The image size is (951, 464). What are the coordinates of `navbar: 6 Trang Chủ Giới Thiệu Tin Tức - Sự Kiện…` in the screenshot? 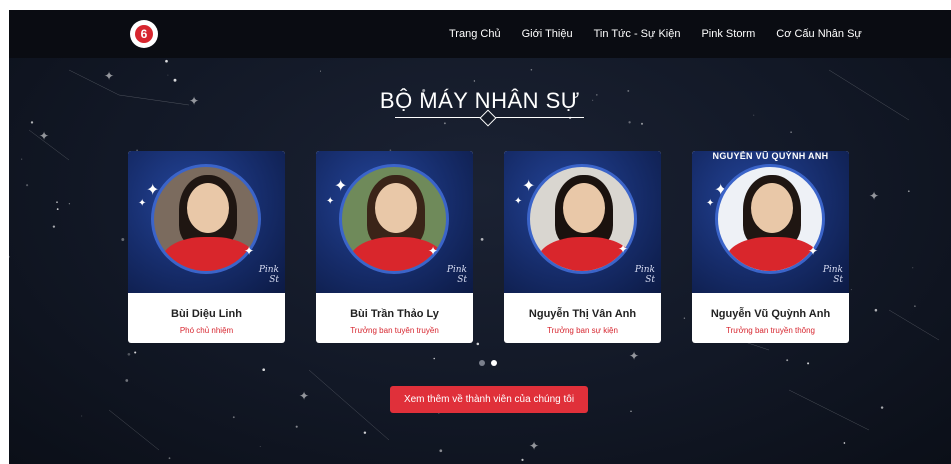 It's located at (480, 34).